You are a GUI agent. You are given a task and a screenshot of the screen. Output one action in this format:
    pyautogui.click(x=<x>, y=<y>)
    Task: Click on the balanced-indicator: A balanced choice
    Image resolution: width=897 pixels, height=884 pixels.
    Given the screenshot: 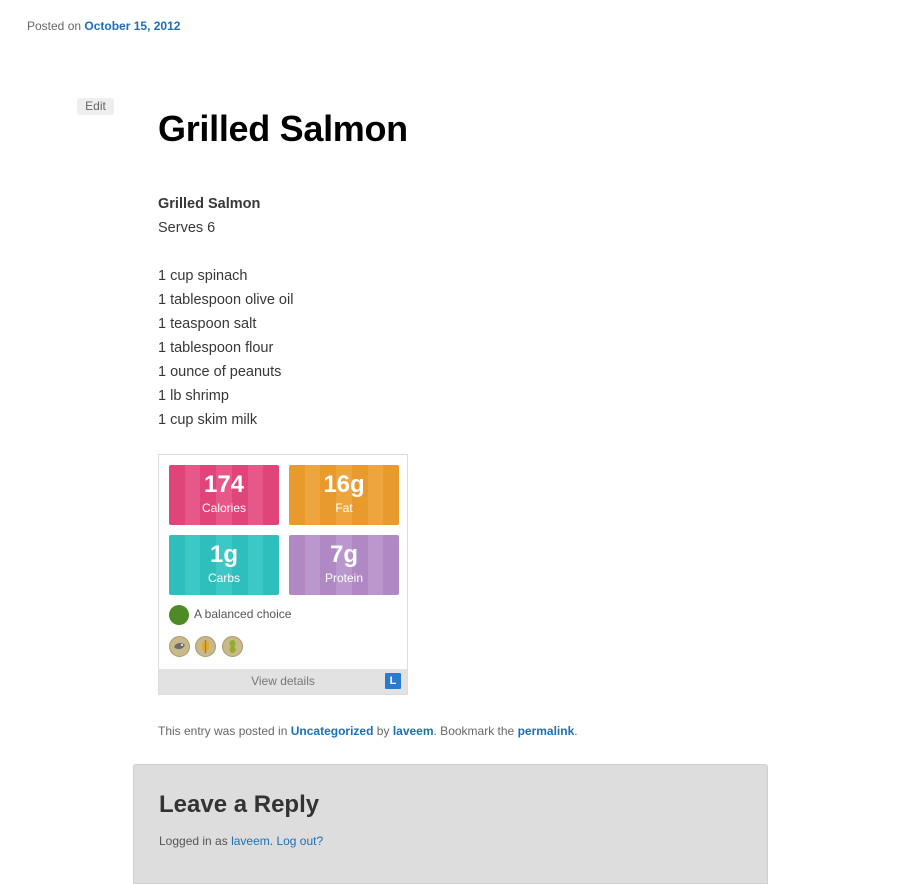 What is the action you would take?
    pyautogui.click(x=230, y=615)
    